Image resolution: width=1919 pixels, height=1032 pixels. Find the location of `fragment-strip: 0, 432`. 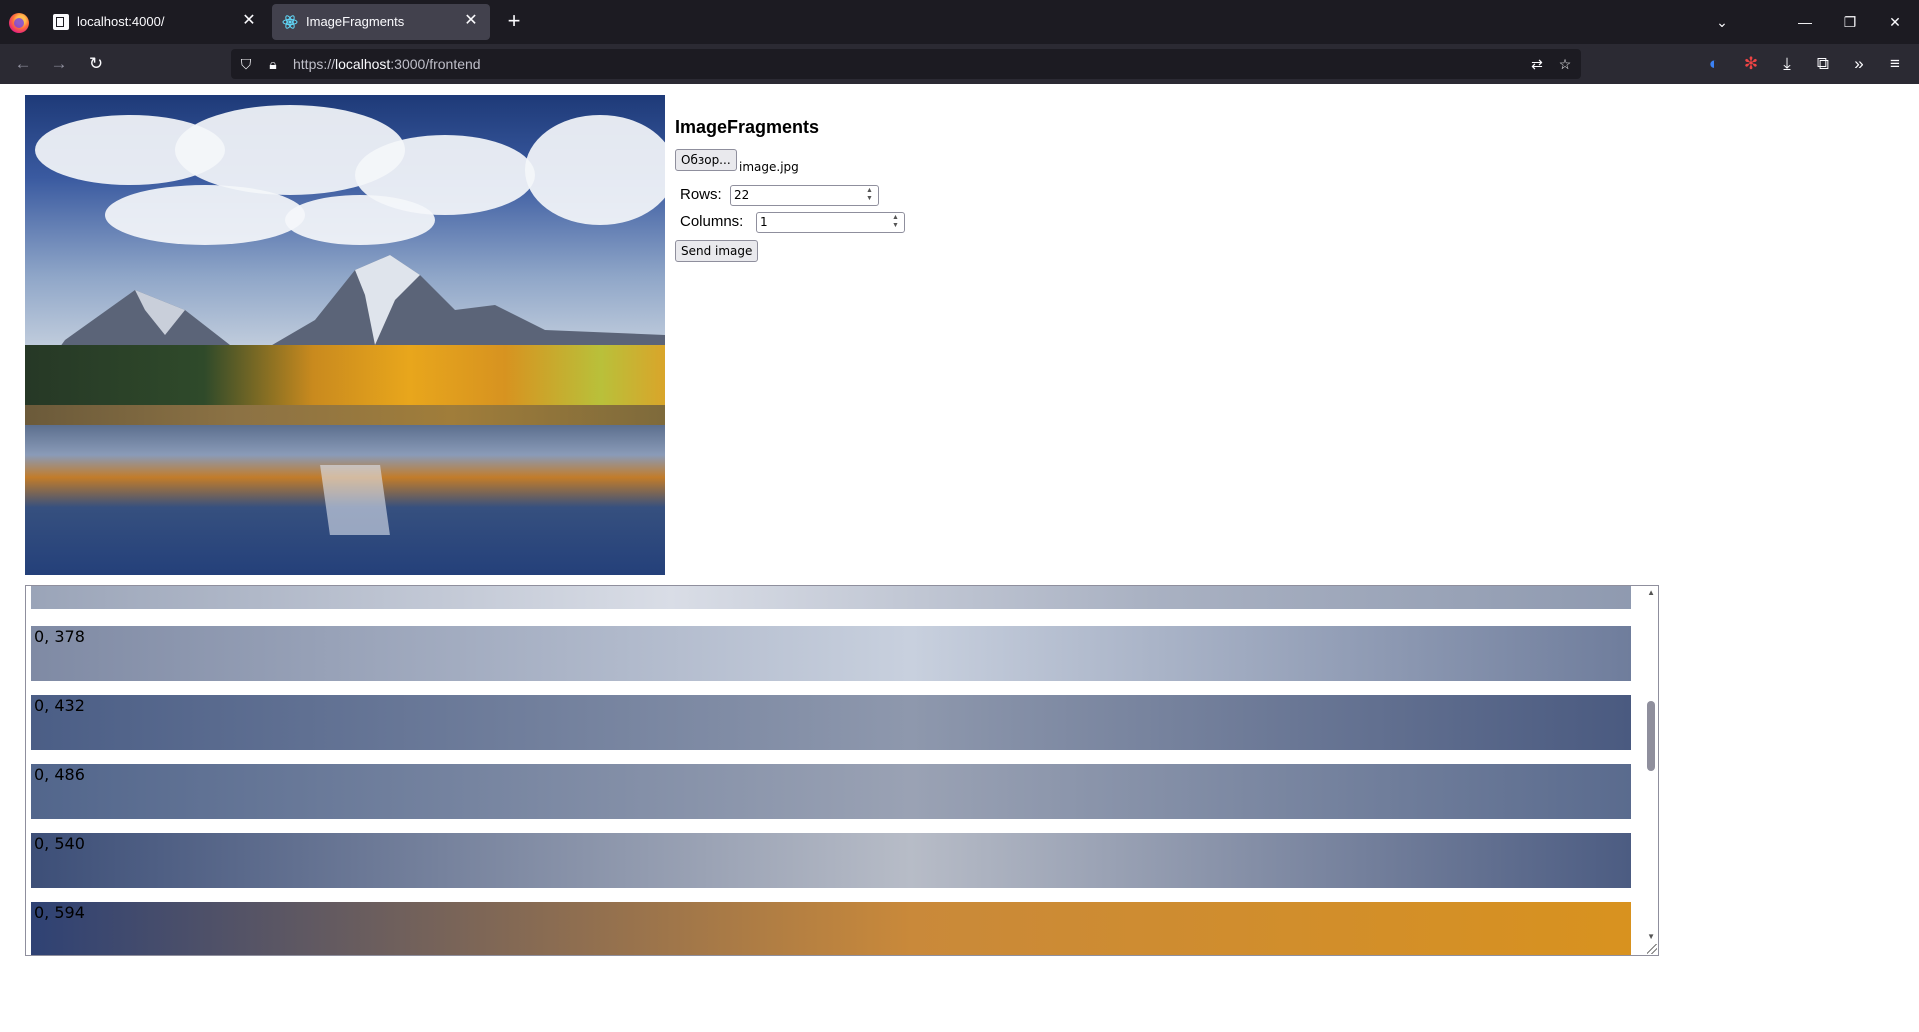

fragment-strip: 0, 432 is located at coordinates (831, 722).